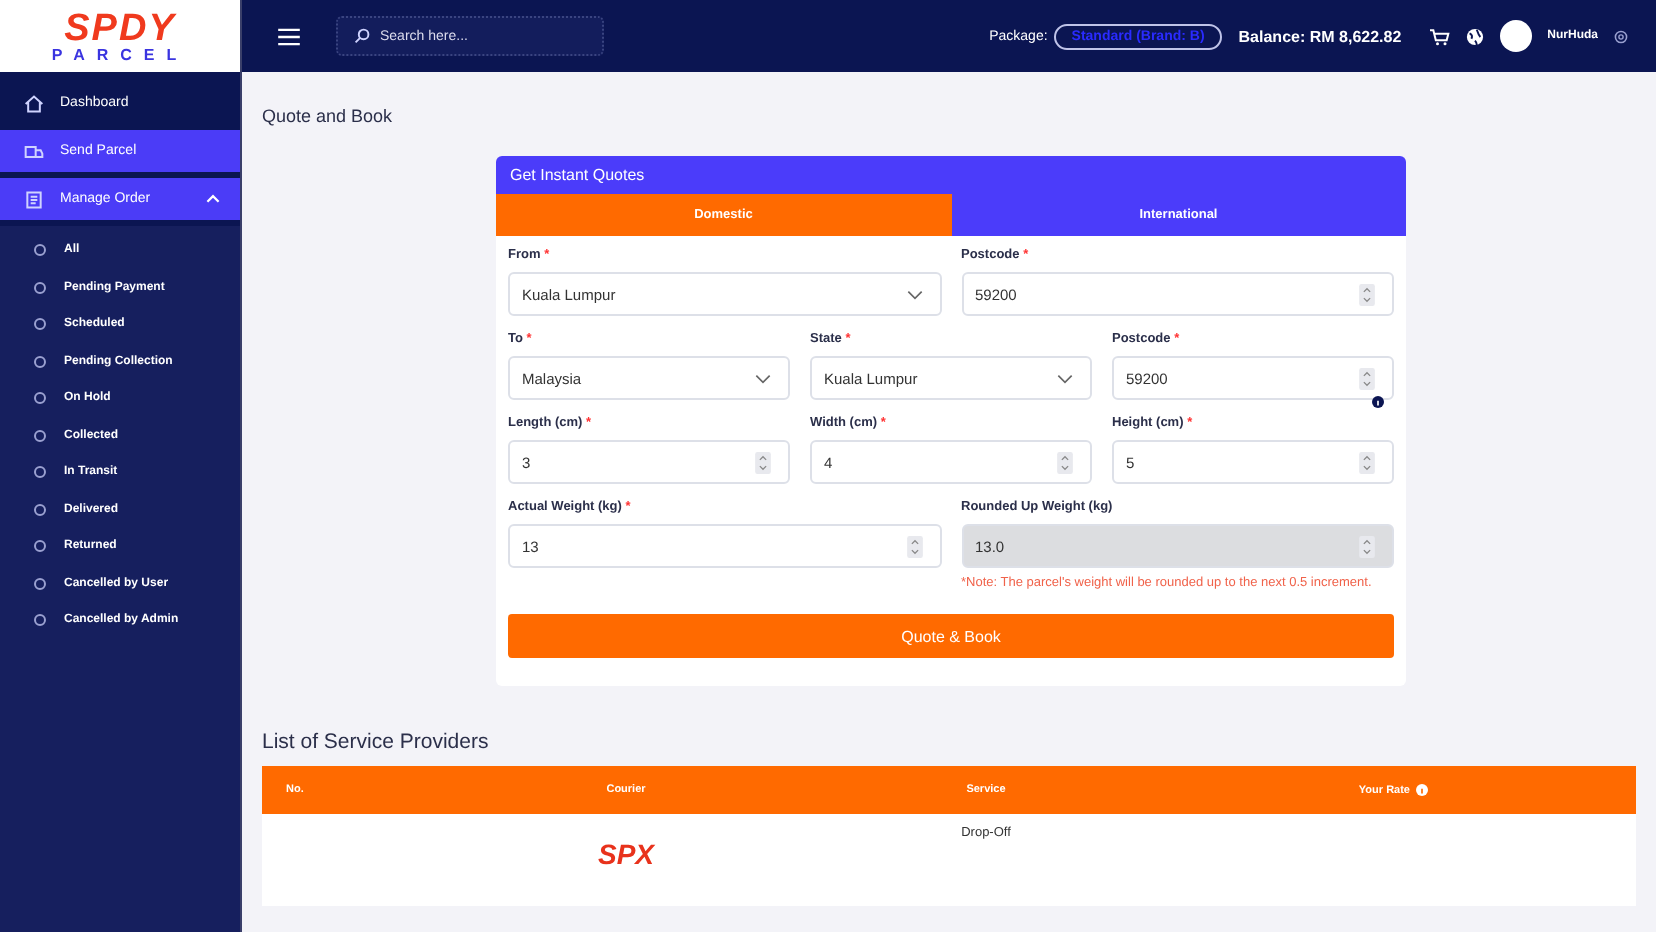 Image resolution: width=1656 pixels, height=932 pixels. What do you see at coordinates (1320, 36) in the screenshot?
I see `balance-text: Balance: RM 8,622.82` at bounding box center [1320, 36].